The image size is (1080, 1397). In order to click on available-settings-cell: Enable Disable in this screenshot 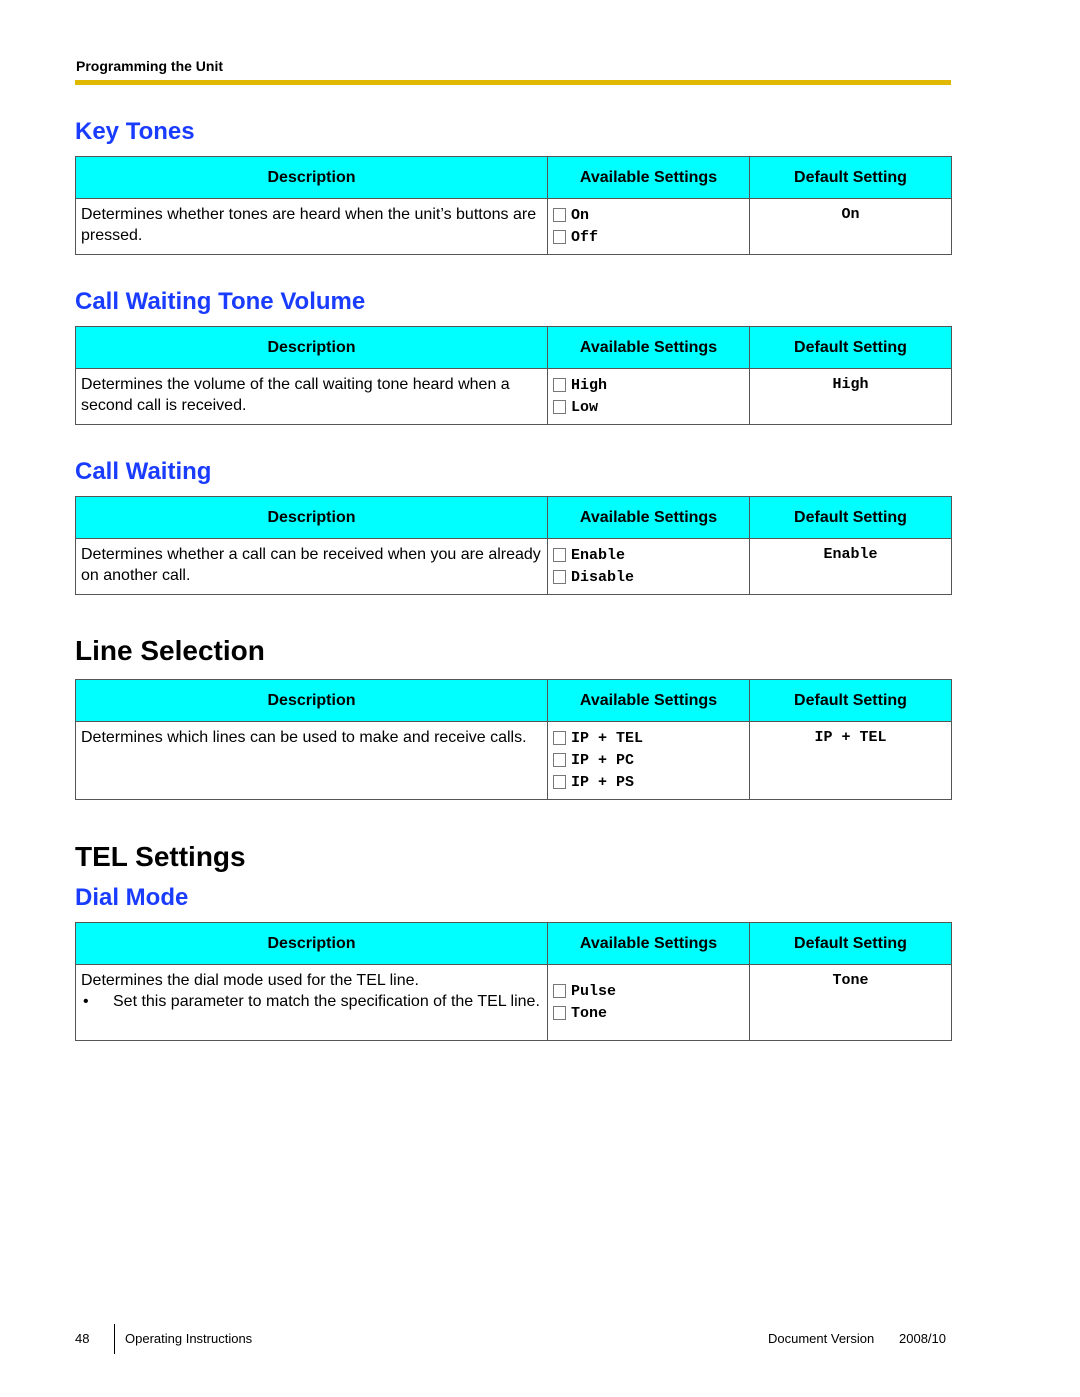, I will do `click(648, 566)`.